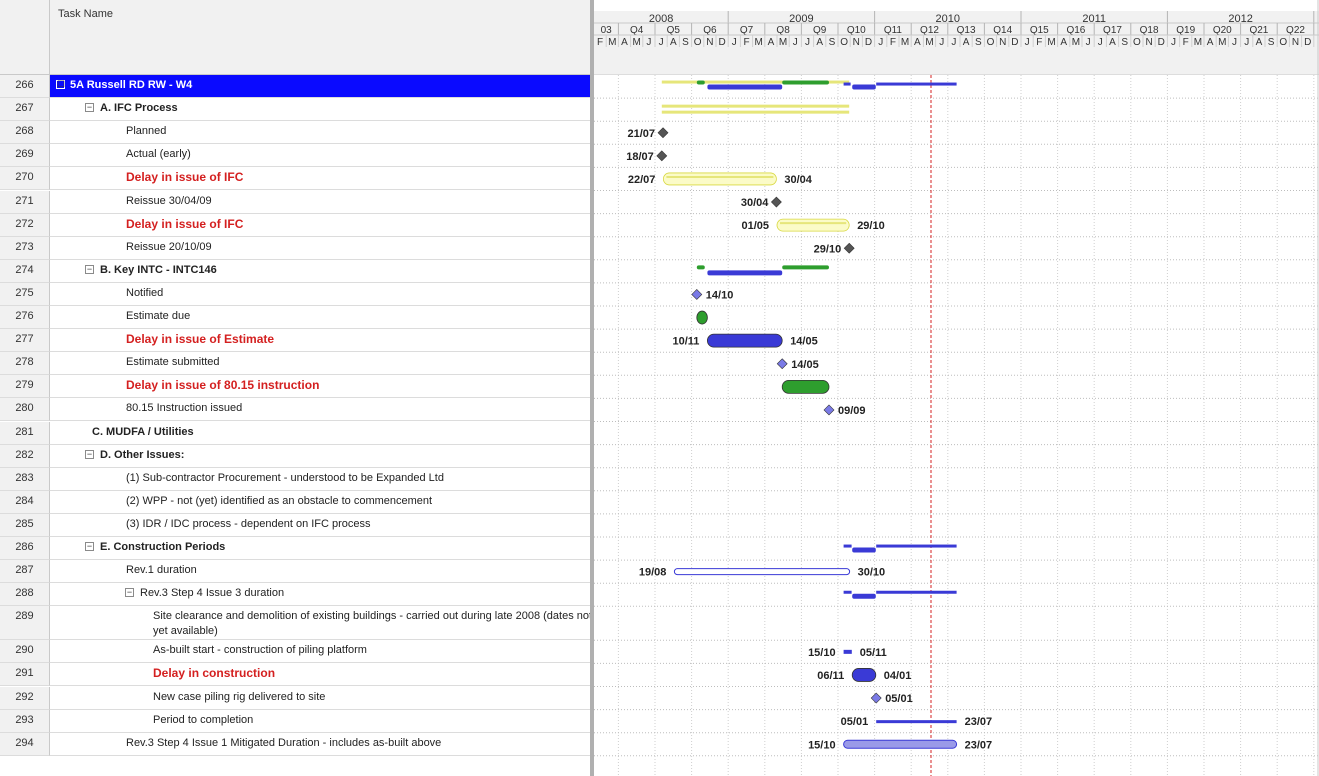 The image size is (1319, 776). Describe the element at coordinates (320, 433) in the screenshot. I see `task-name-cell: C. MUDFA / Utilities` at that location.